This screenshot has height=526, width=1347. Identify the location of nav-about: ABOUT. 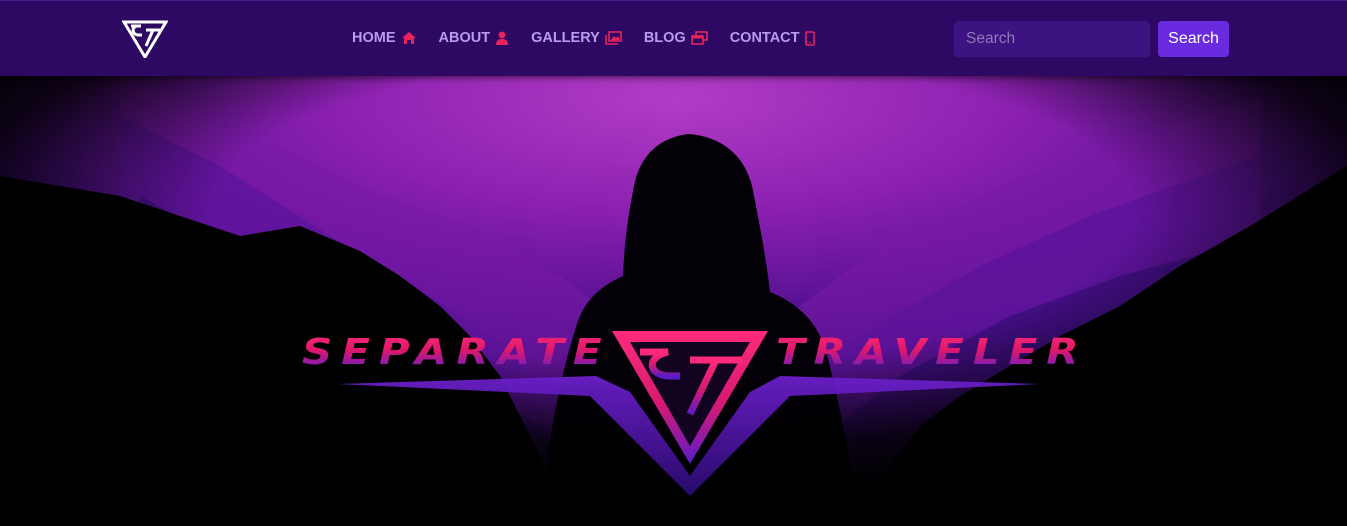
(474, 38).